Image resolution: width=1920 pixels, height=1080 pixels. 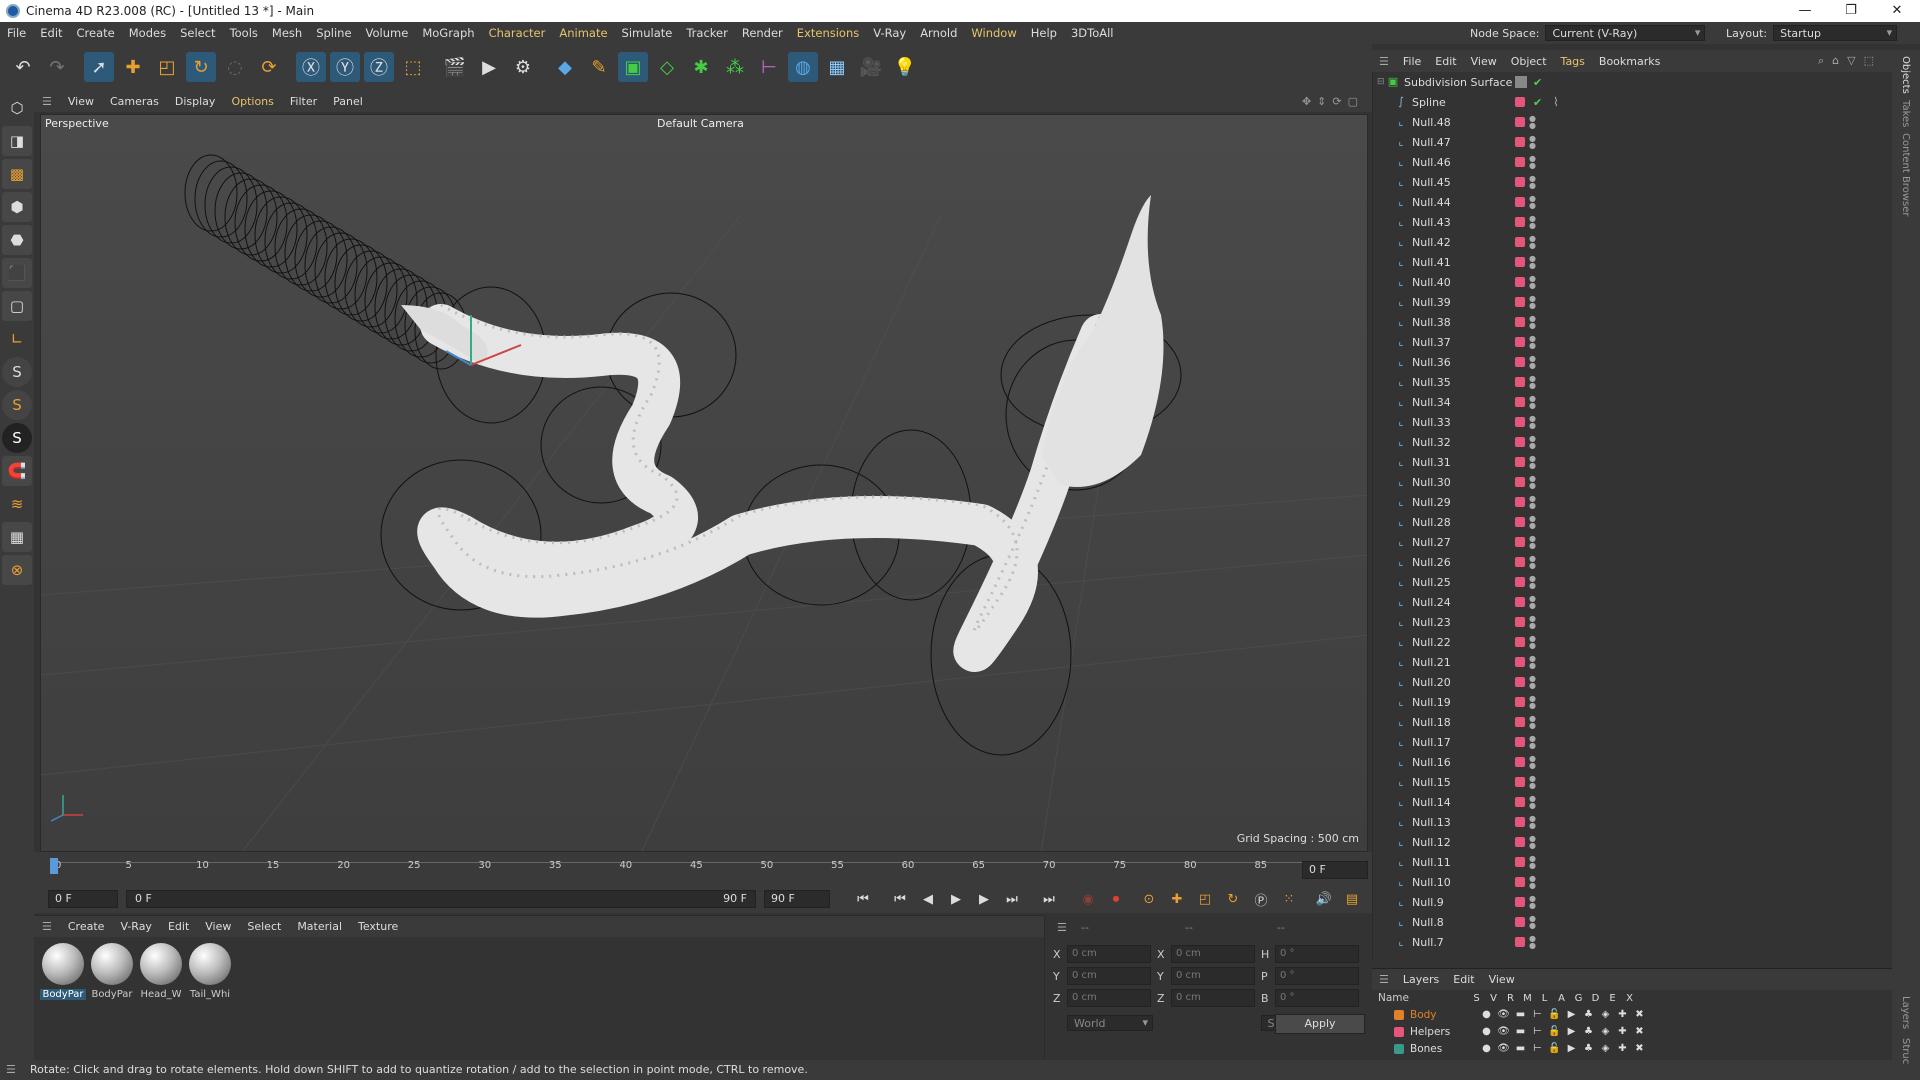 What do you see at coordinates (1627, 722) in the screenshot?
I see `object-row-null: ⌞ Null.18 ● ●` at bounding box center [1627, 722].